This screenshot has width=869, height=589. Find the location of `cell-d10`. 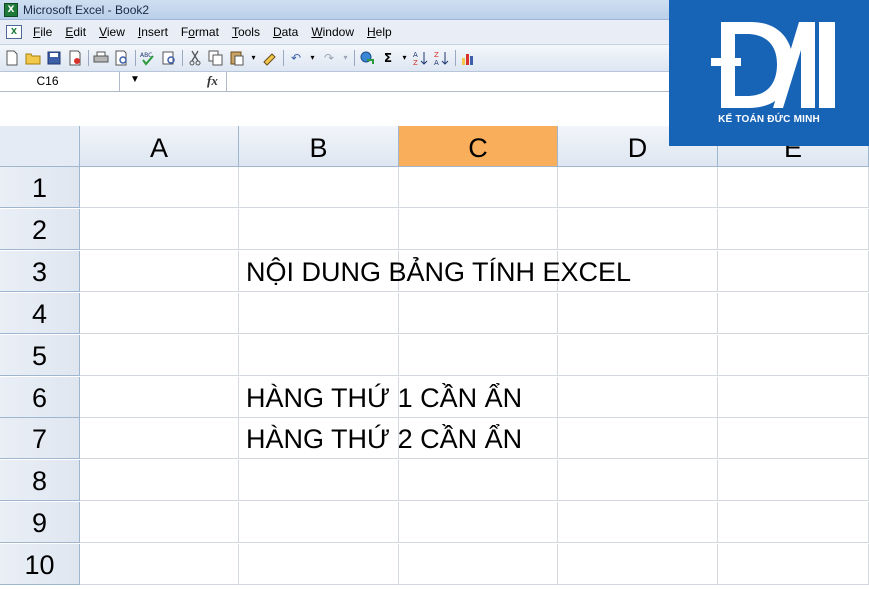

cell-d10 is located at coordinates (638, 565).